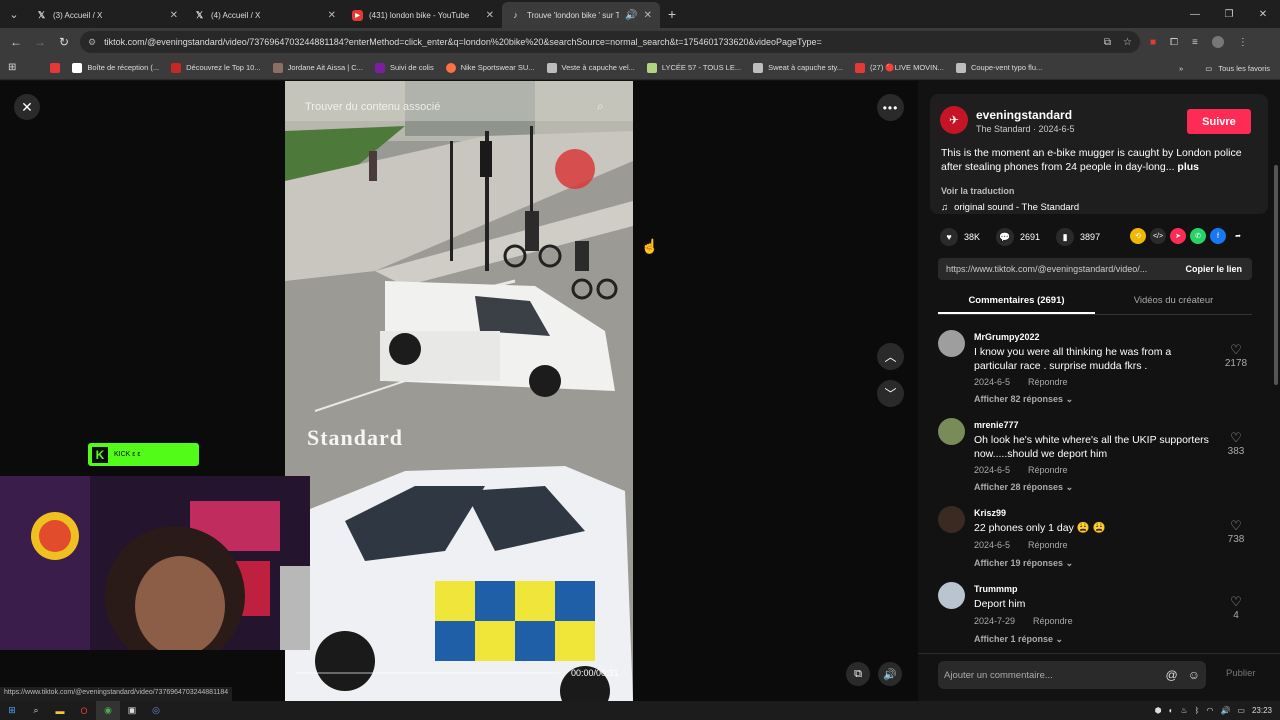 Image resolution: width=1280 pixels, height=720 pixels. Describe the element at coordinates (1023, 399) in the screenshot. I see `show-replies-button: Afficher 82 réponses ⌄` at that location.